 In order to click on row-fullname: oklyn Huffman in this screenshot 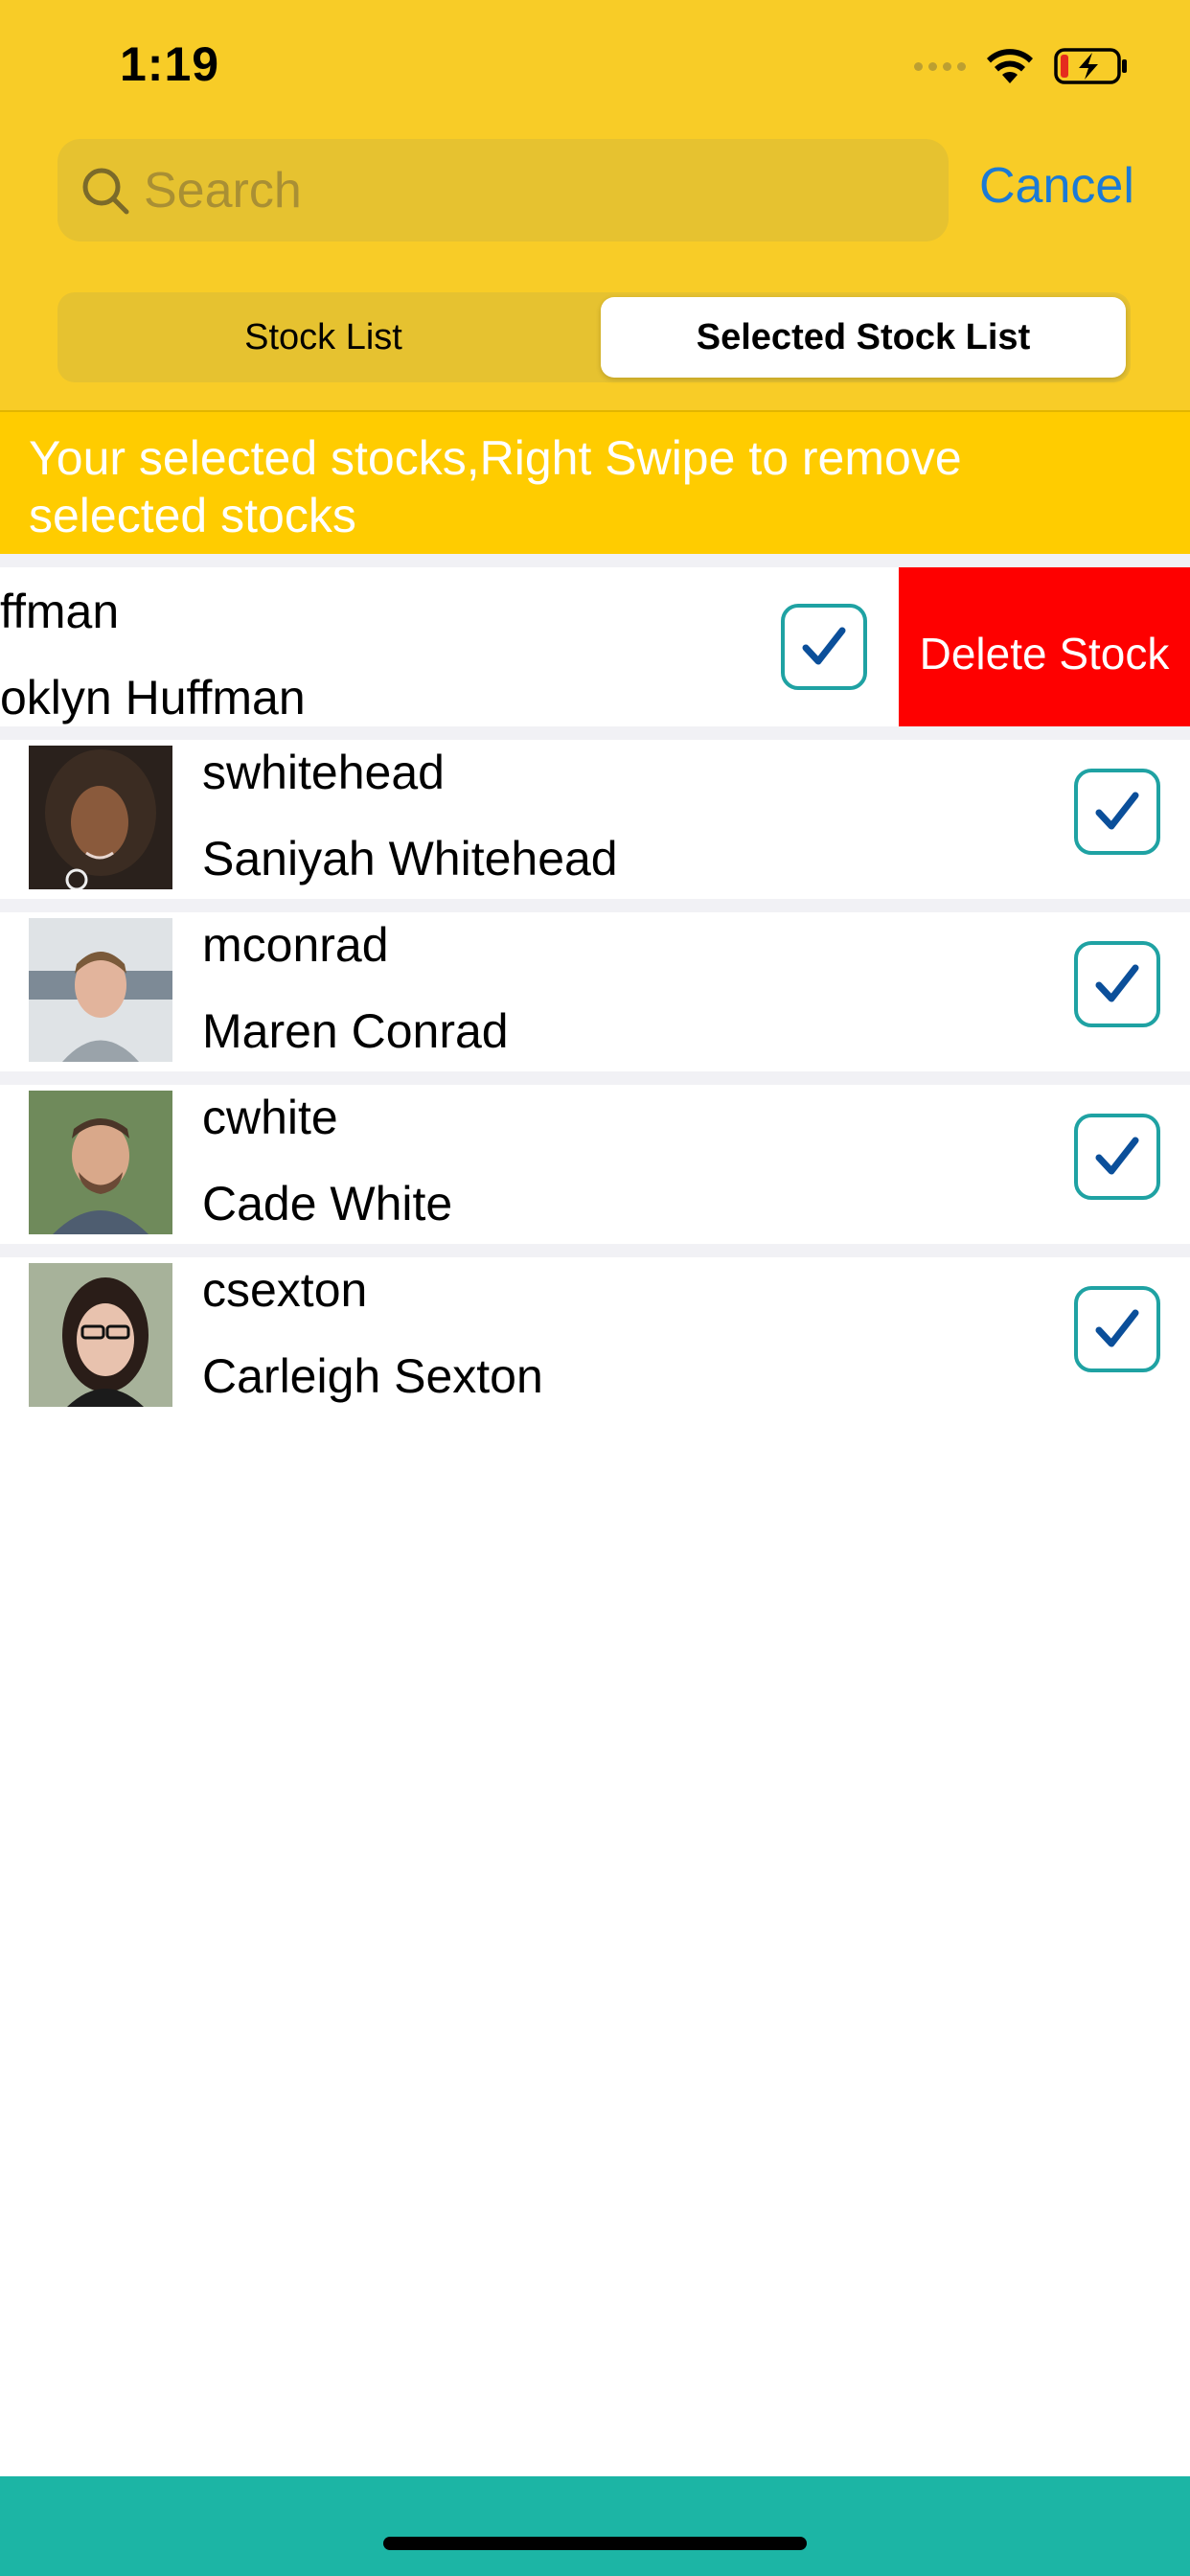, I will do `click(153, 697)`.